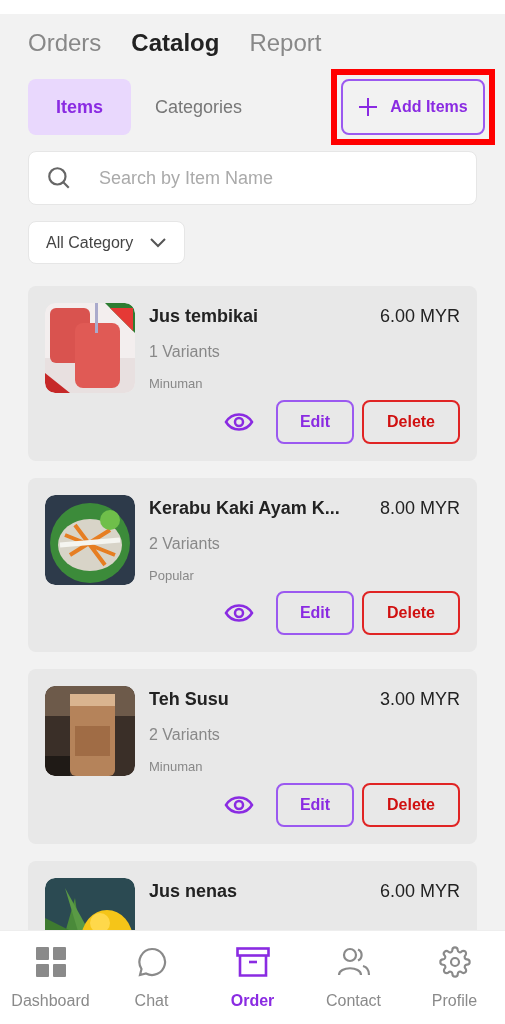 The height and width of the screenshot is (1024, 505). What do you see at coordinates (368, 107) in the screenshot?
I see `plus-icon` at bounding box center [368, 107].